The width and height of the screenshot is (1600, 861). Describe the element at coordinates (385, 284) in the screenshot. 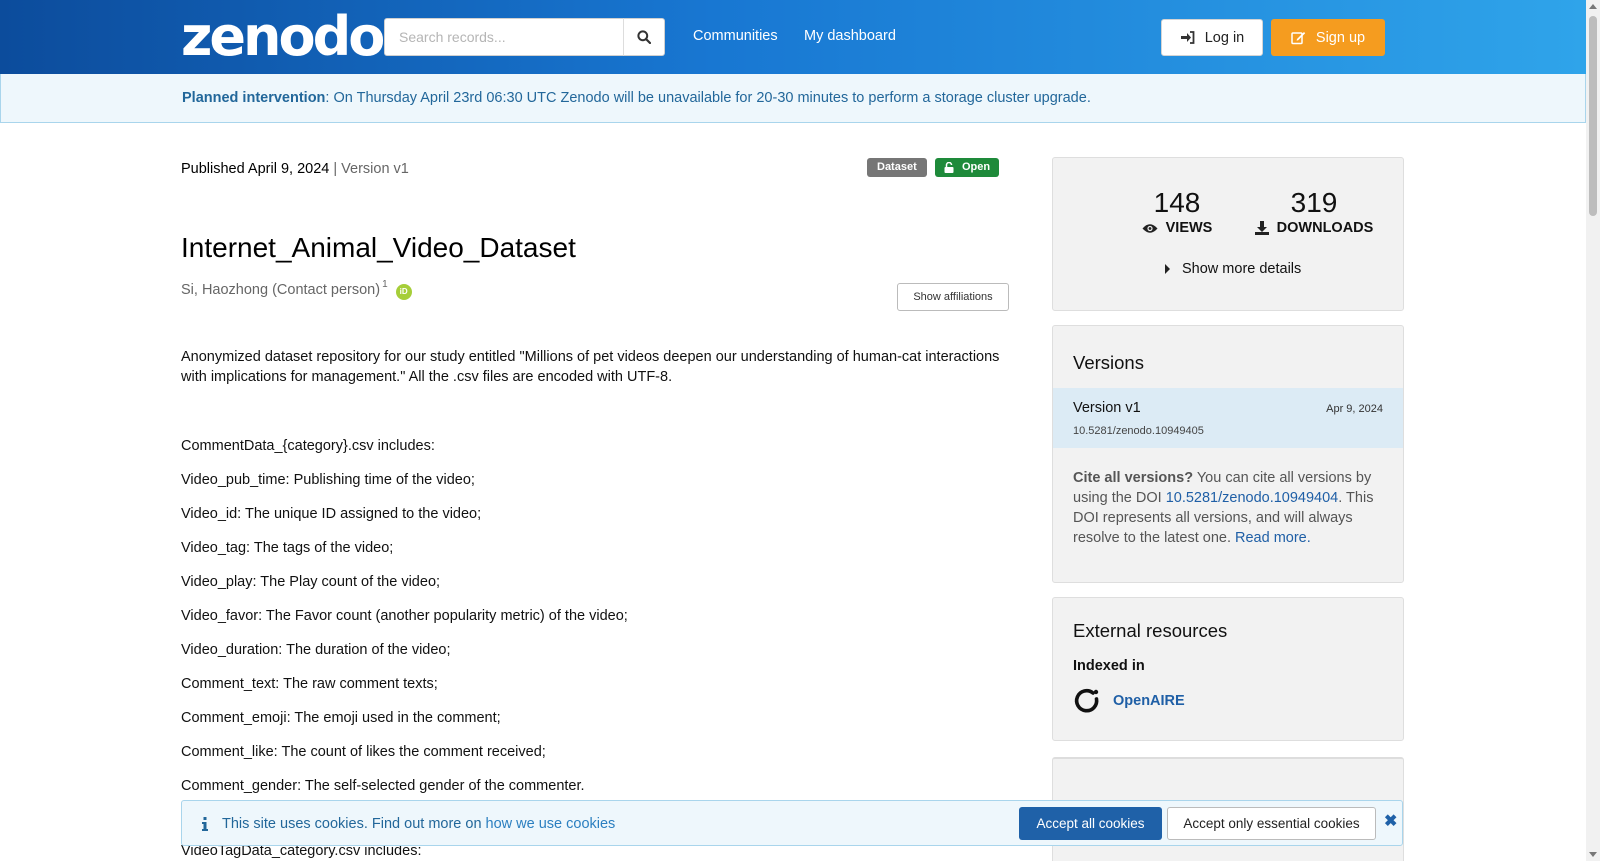

I see `affiliation-marker: 1` at that location.